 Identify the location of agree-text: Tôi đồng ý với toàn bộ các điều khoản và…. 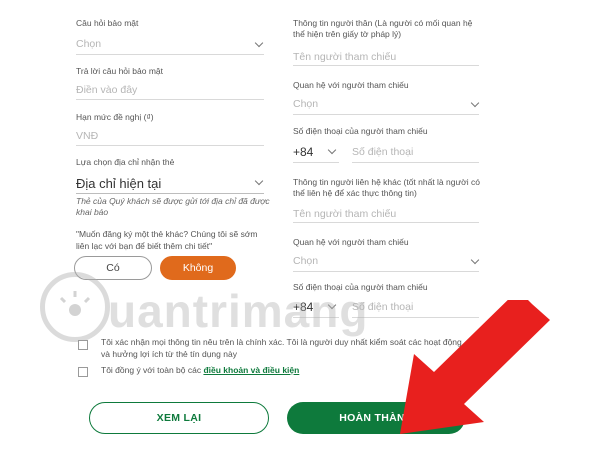
(200, 371).